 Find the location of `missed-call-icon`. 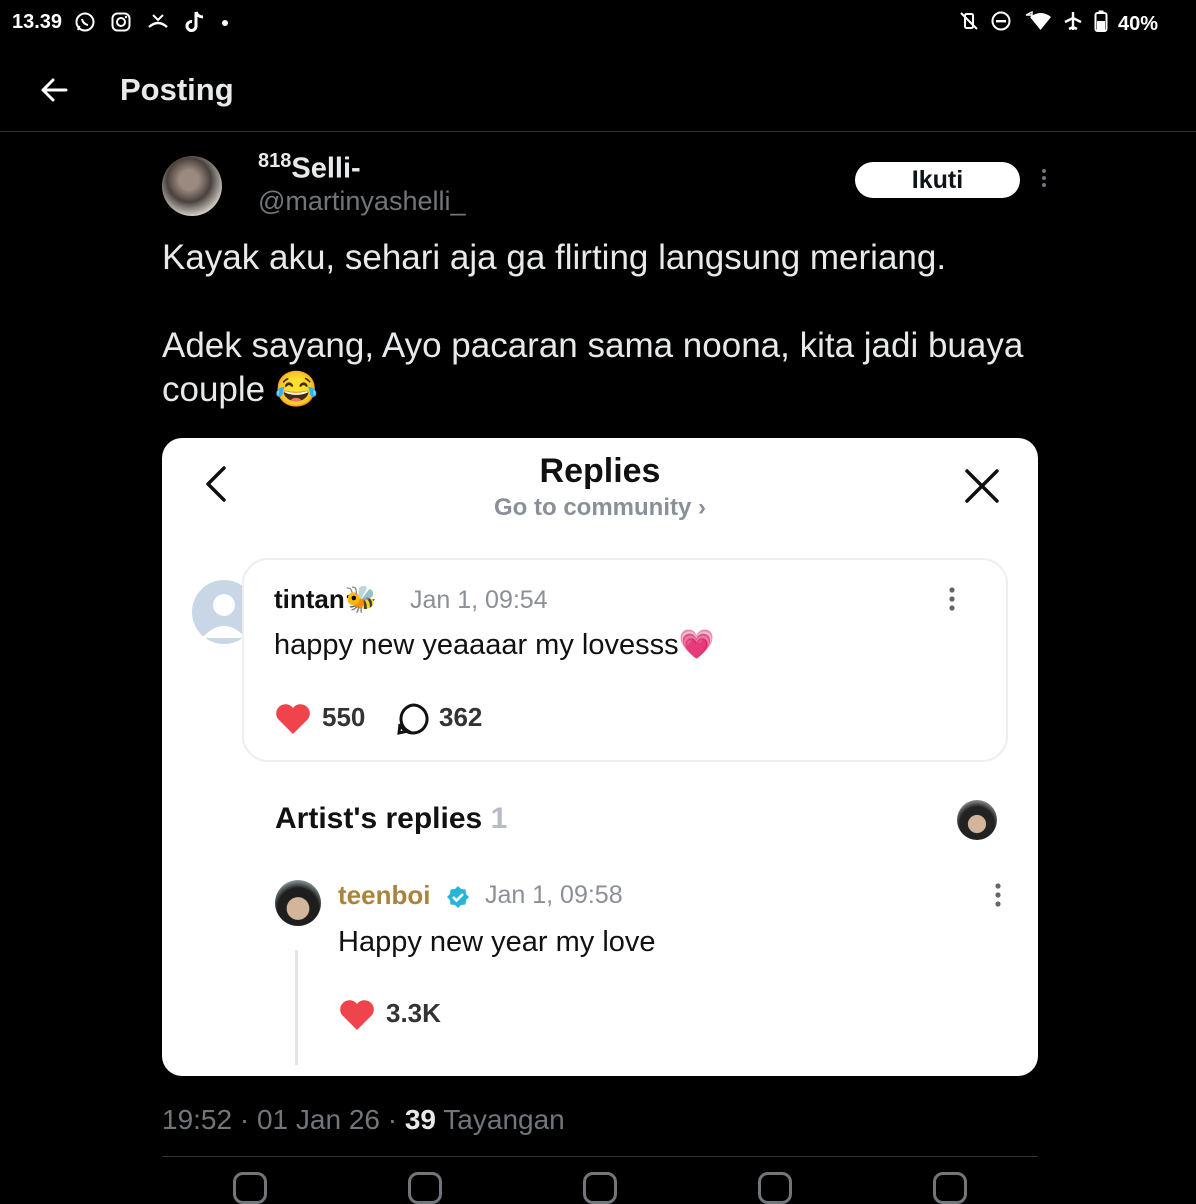

missed-call-icon is located at coordinates (158, 25).